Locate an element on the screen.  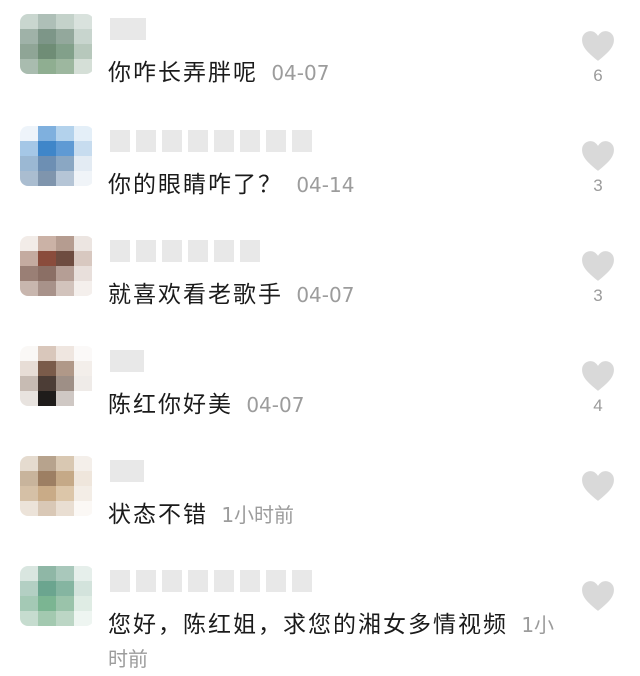
comment-text: 就喜欢看老歌手 is located at coordinates (195, 295).